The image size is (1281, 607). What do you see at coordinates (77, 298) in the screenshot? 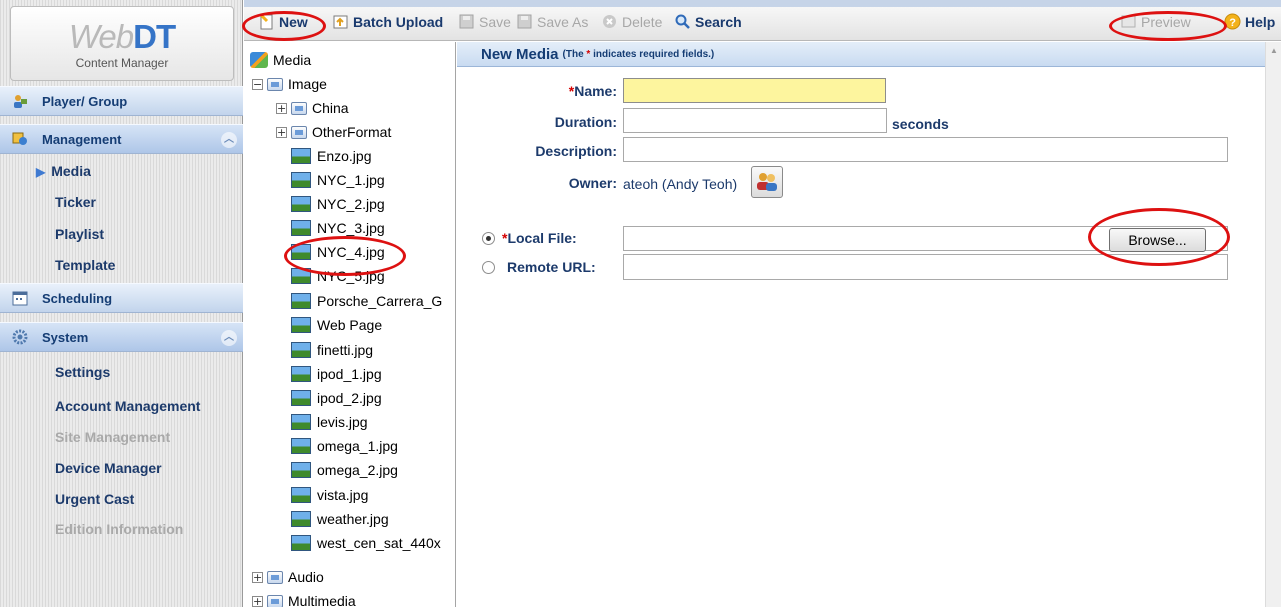
I see `section-scheduling-label: Scheduling` at bounding box center [77, 298].